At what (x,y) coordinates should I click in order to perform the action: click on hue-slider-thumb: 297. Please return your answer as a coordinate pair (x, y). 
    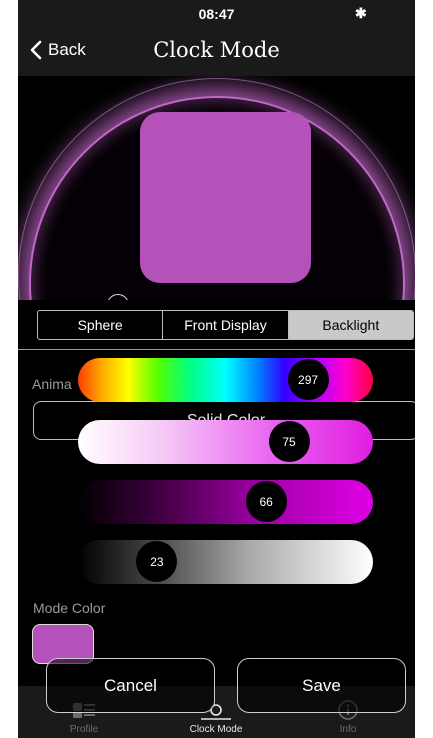
    Looking at the image, I should click on (308, 379).